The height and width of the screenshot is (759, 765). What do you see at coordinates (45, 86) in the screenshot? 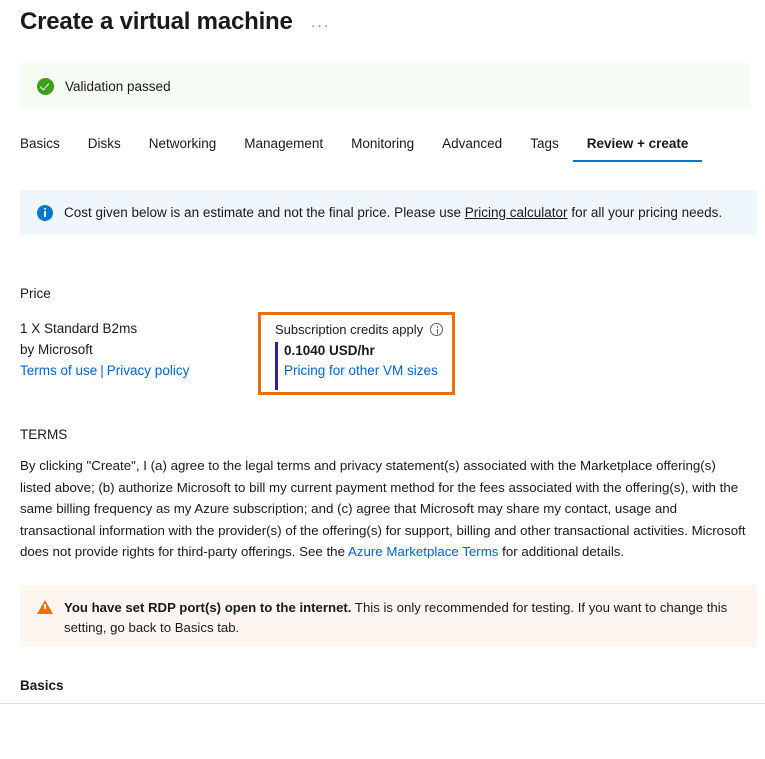
I see `check-circle-icon` at bounding box center [45, 86].